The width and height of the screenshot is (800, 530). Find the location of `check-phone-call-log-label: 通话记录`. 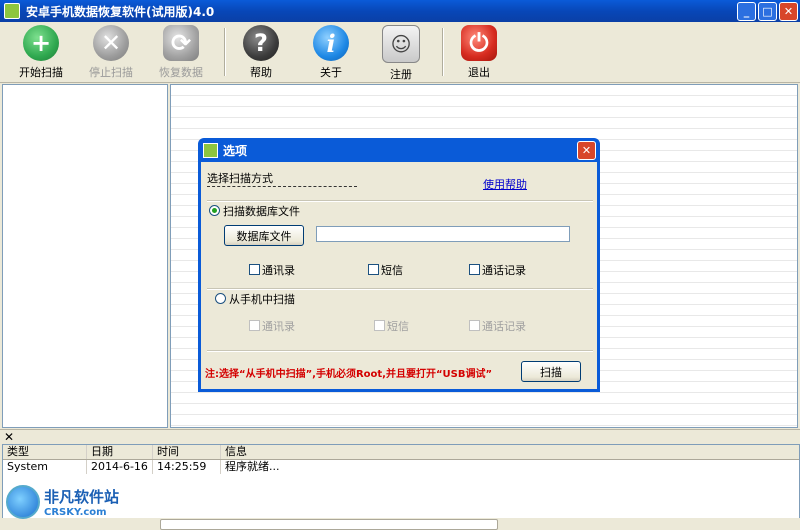

check-phone-call-log-label: 通话记录 is located at coordinates (504, 326).